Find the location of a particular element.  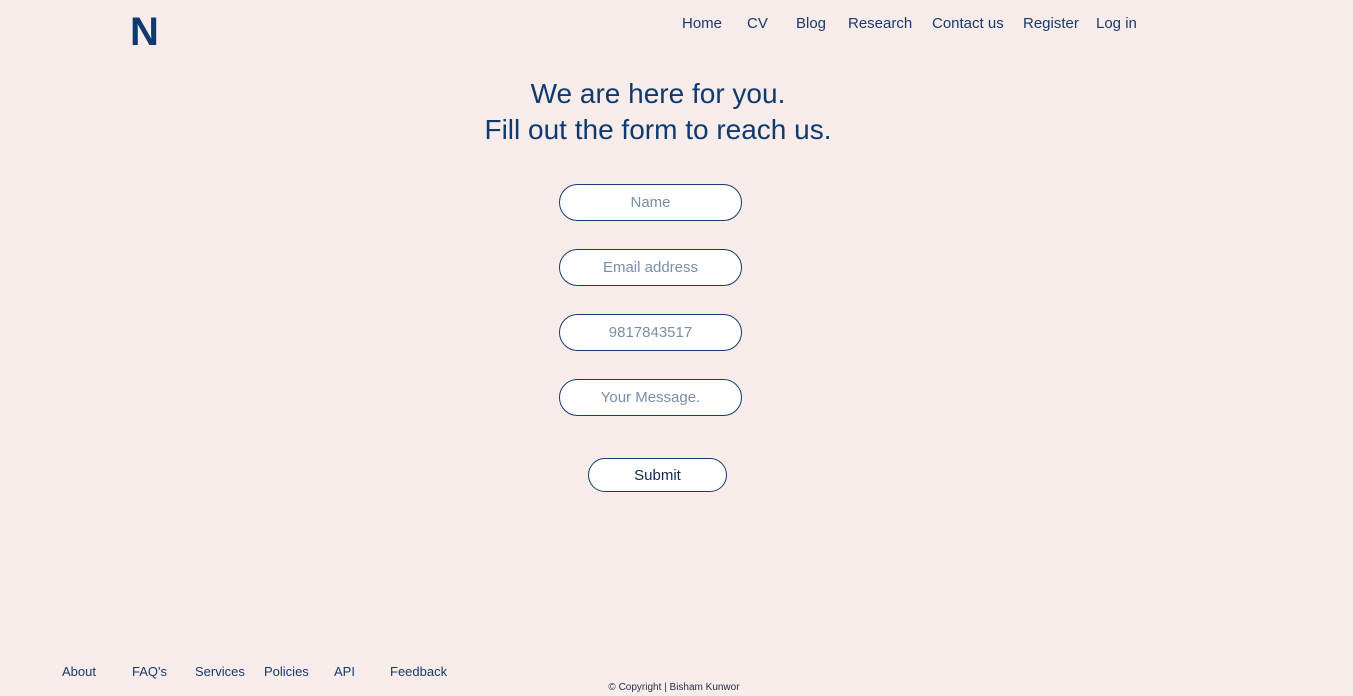

message-input is located at coordinates (650, 397).